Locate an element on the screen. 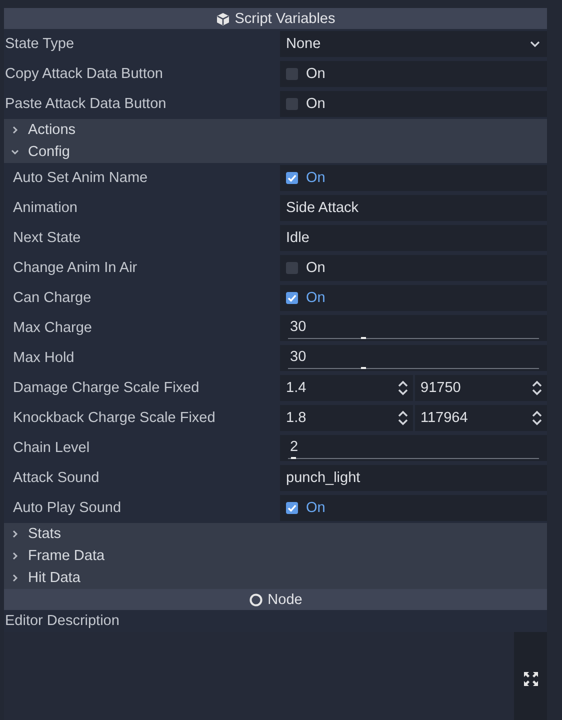 The image size is (562, 720). group-label: Frame Data is located at coordinates (66, 556).